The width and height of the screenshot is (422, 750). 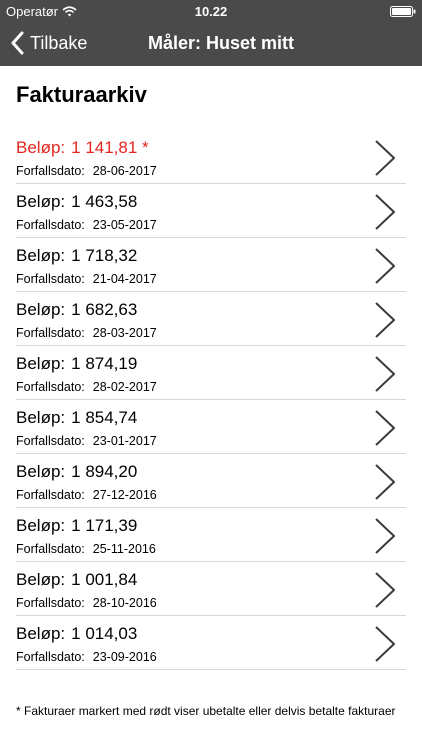 What do you see at coordinates (211, 535) in the screenshot?
I see `invoice-row: Beløp: 1 171,39 Forfallsdato: 25-11-2016` at bounding box center [211, 535].